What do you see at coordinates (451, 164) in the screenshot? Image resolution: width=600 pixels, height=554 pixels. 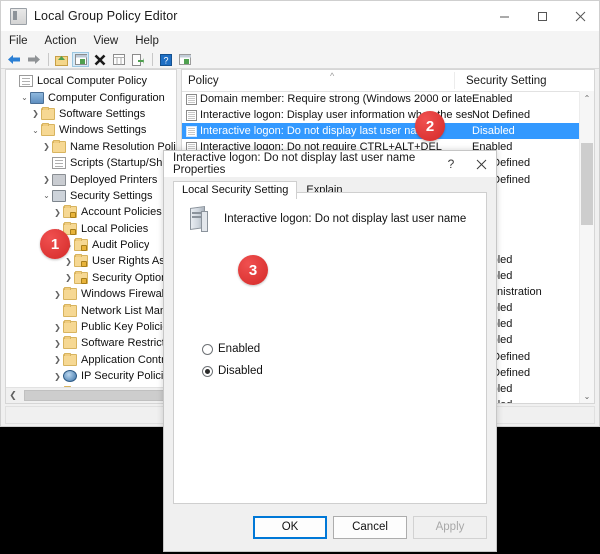 I see `dialog-help-icon: ?` at bounding box center [451, 164].